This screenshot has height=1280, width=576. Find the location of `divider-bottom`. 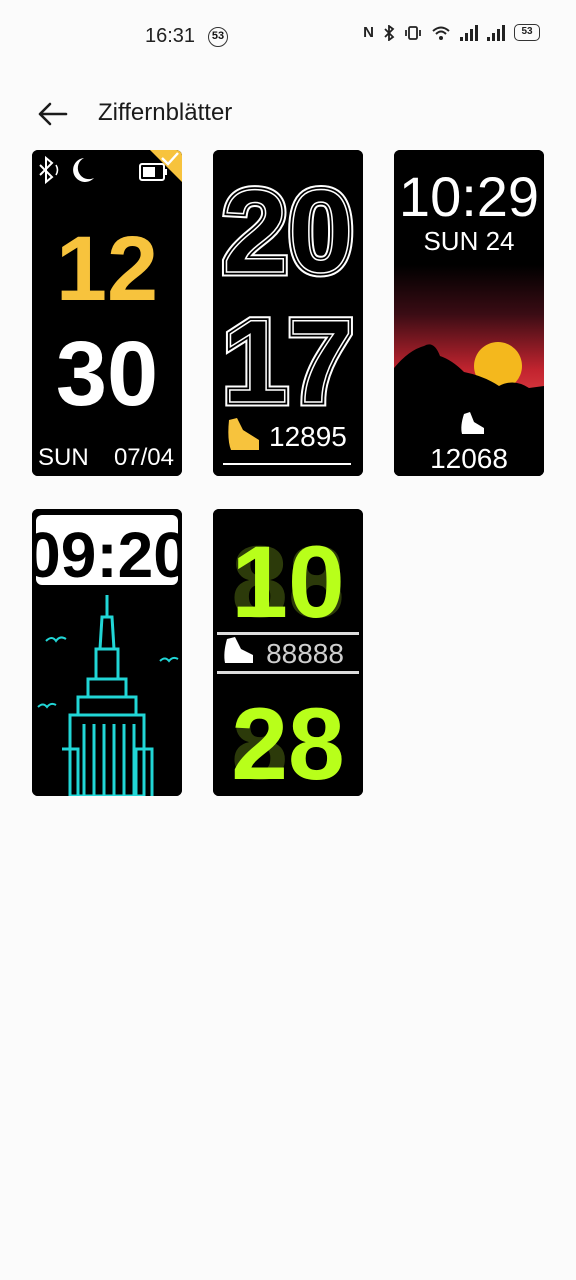

divider-bottom is located at coordinates (288, 672).